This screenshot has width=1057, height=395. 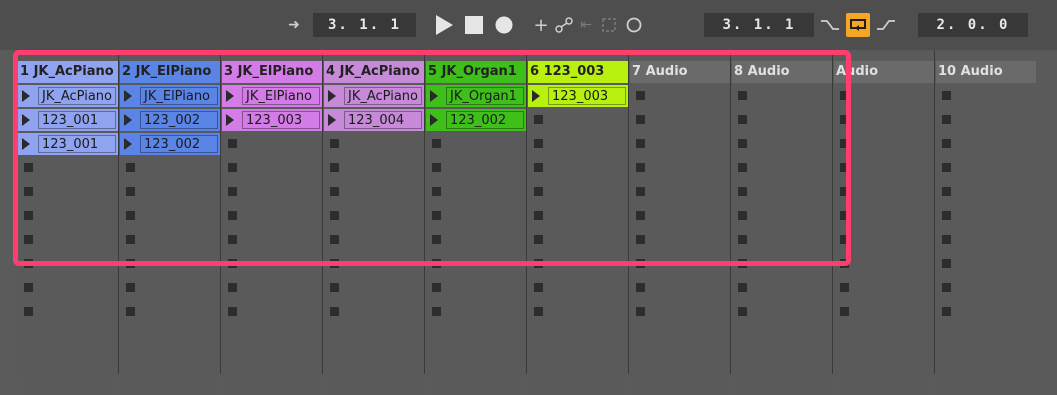 What do you see at coordinates (444, 25) in the screenshot?
I see `play-button` at bounding box center [444, 25].